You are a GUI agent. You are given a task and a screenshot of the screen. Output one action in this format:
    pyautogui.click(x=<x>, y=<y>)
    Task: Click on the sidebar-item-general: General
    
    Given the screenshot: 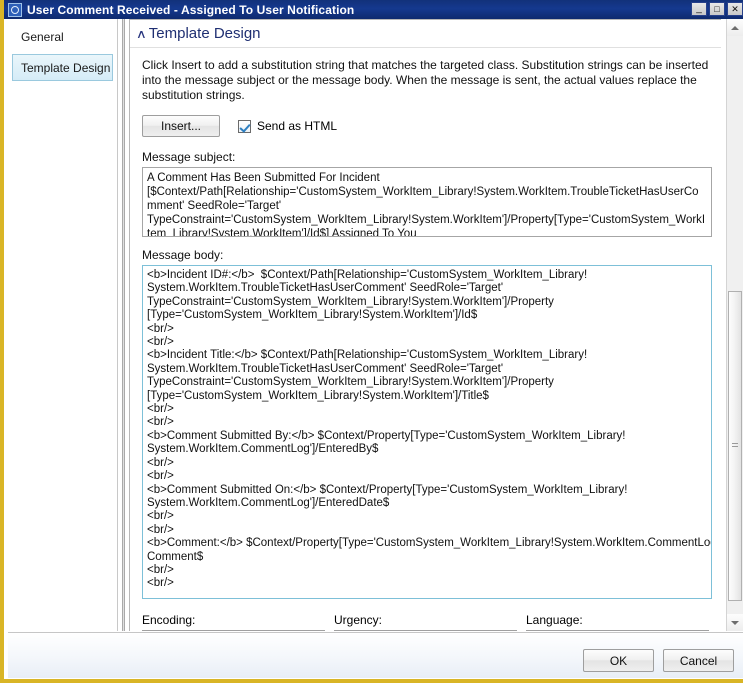 What is the action you would take?
    pyautogui.click(x=62, y=36)
    